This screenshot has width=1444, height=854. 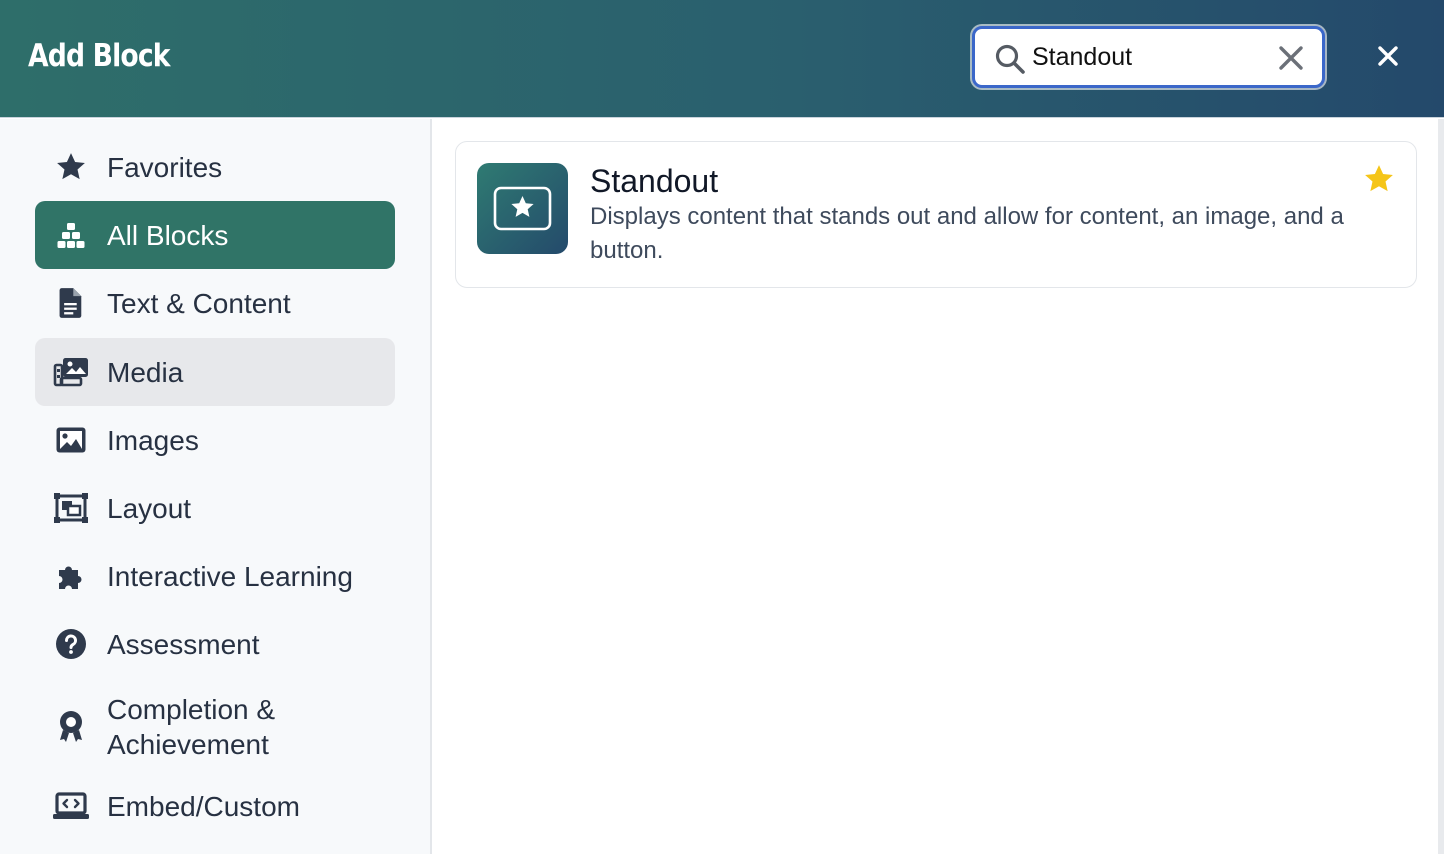 I want to click on sidebar-item-label: All Blocks, so click(x=168, y=235).